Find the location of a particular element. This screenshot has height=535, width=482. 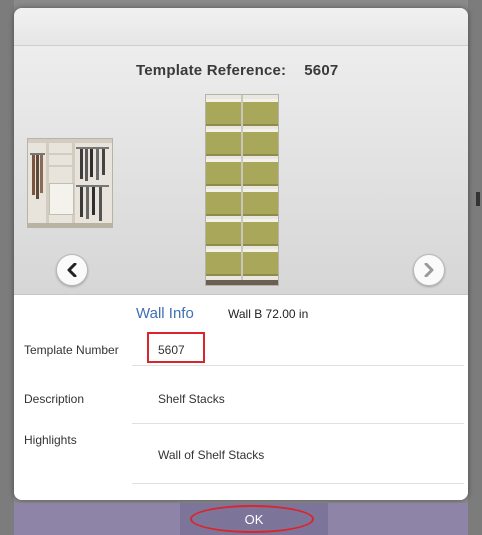

chevron-left-icon is located at coordinates (72, 270).